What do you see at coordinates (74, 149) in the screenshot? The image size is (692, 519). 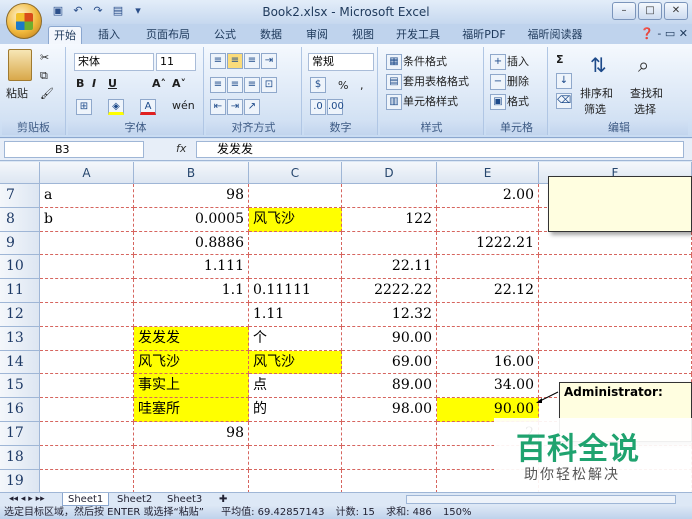 I see `name-box: B3` at bounding box center [74, 149].